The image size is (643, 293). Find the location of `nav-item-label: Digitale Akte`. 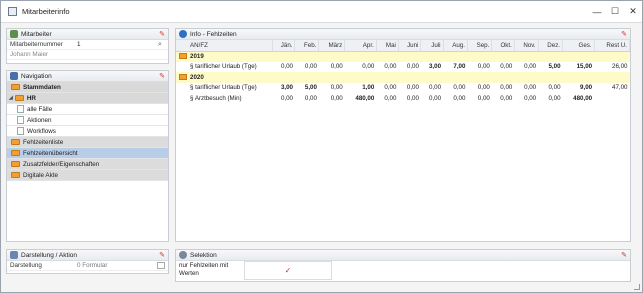

nav-item-label: Digitale Akte is located at coordinates (41, 175).